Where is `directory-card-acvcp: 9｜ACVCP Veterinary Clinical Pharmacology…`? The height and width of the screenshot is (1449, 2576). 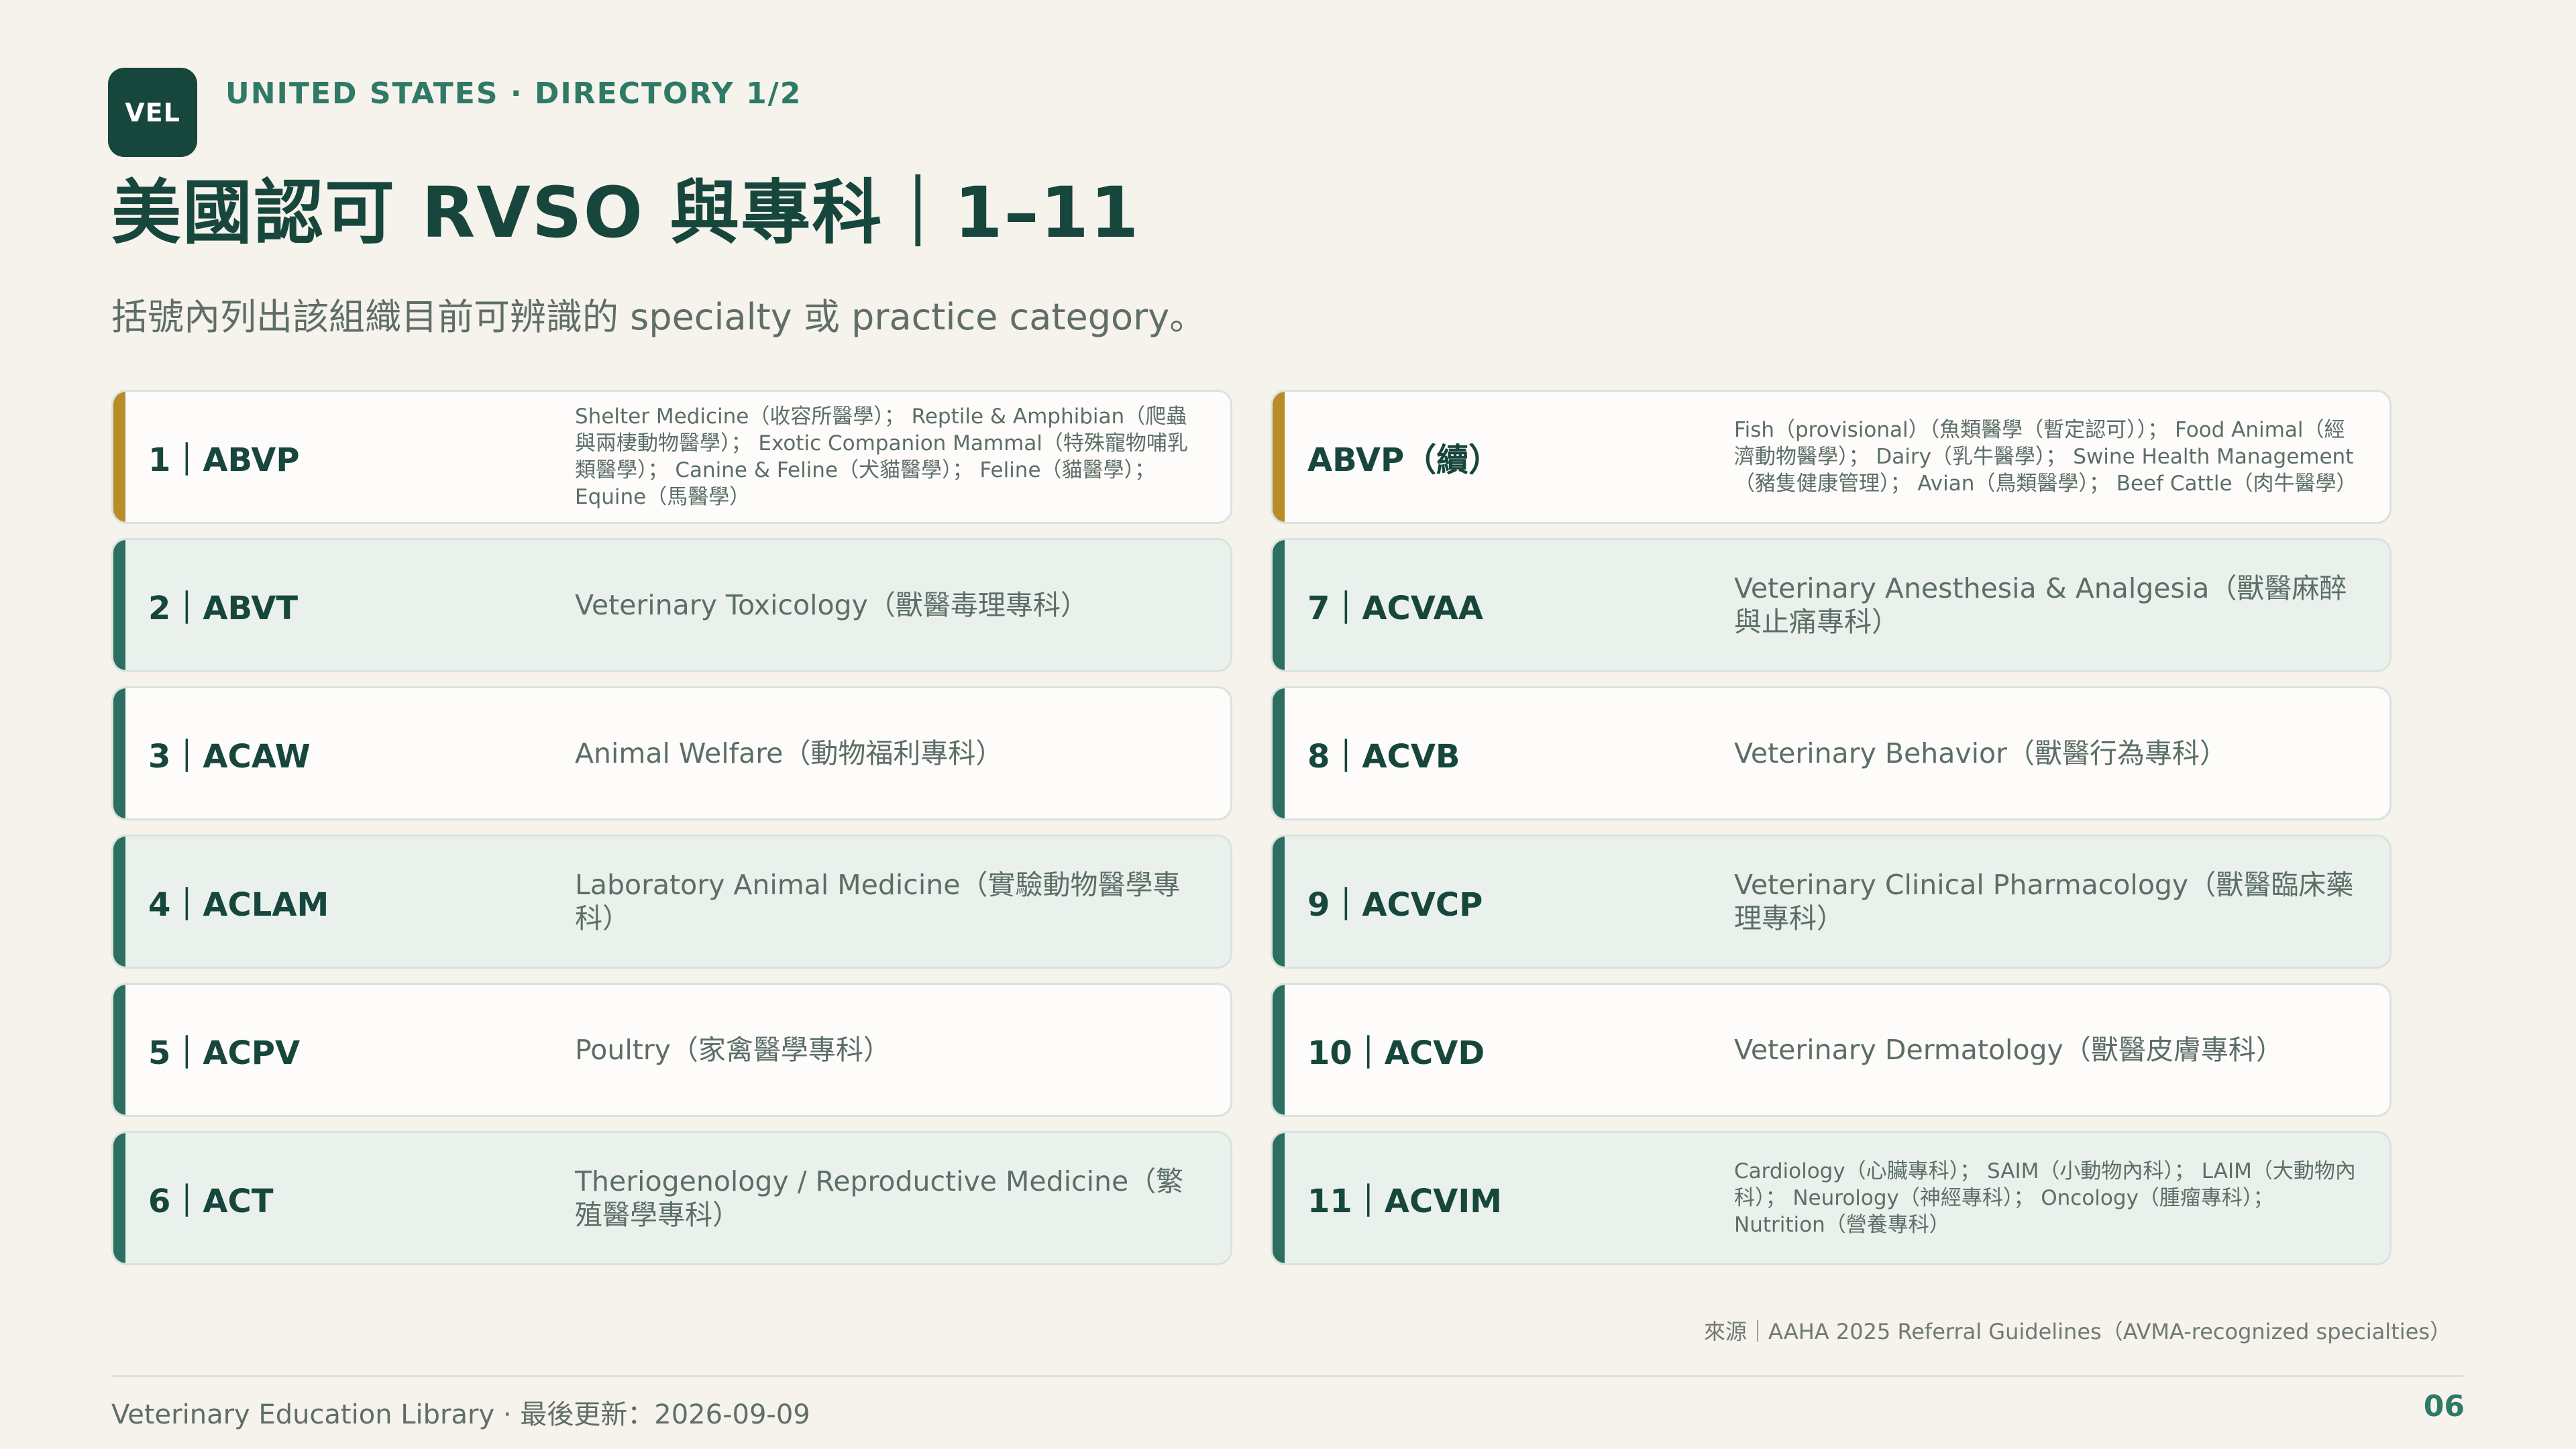 directory-card-acvcp: 9｜ACVCP Veterinary Clinical Pharmacology… is located at coordinates (1831, 902).